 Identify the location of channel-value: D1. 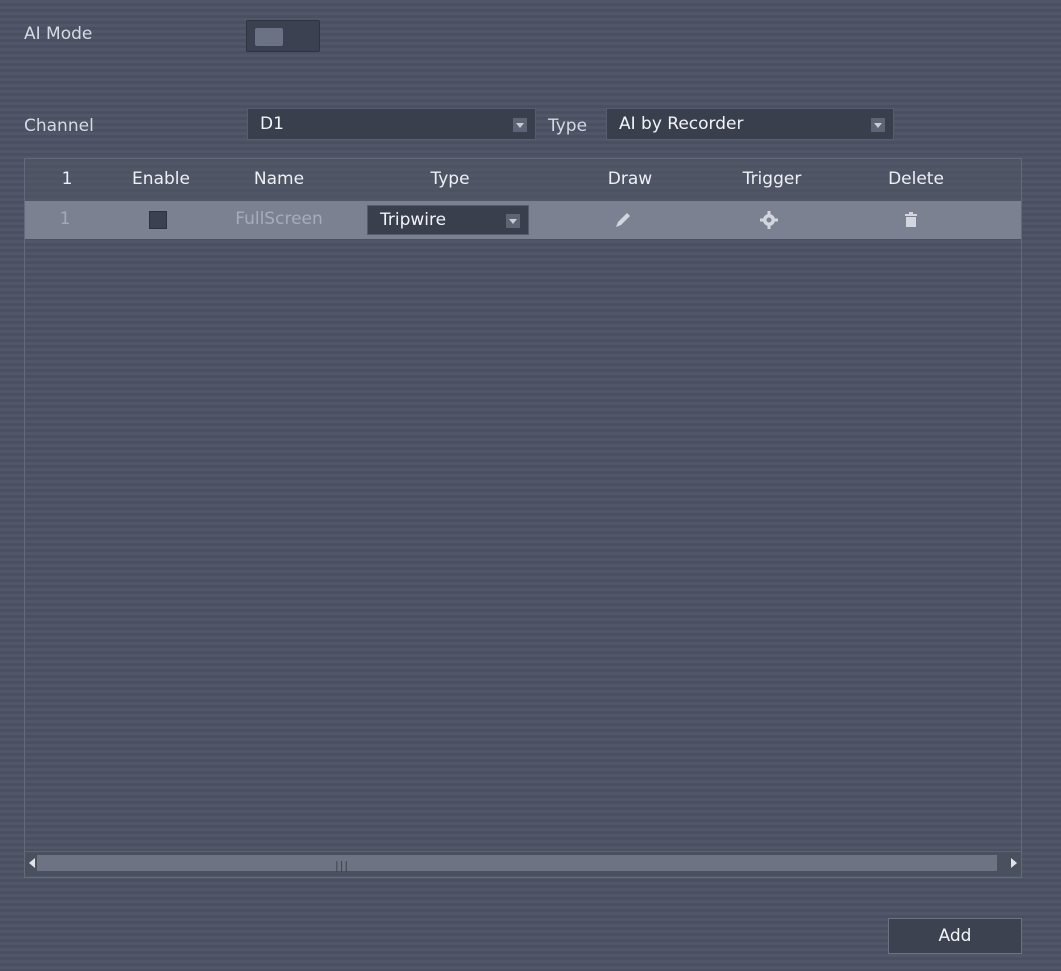
(272, 124).